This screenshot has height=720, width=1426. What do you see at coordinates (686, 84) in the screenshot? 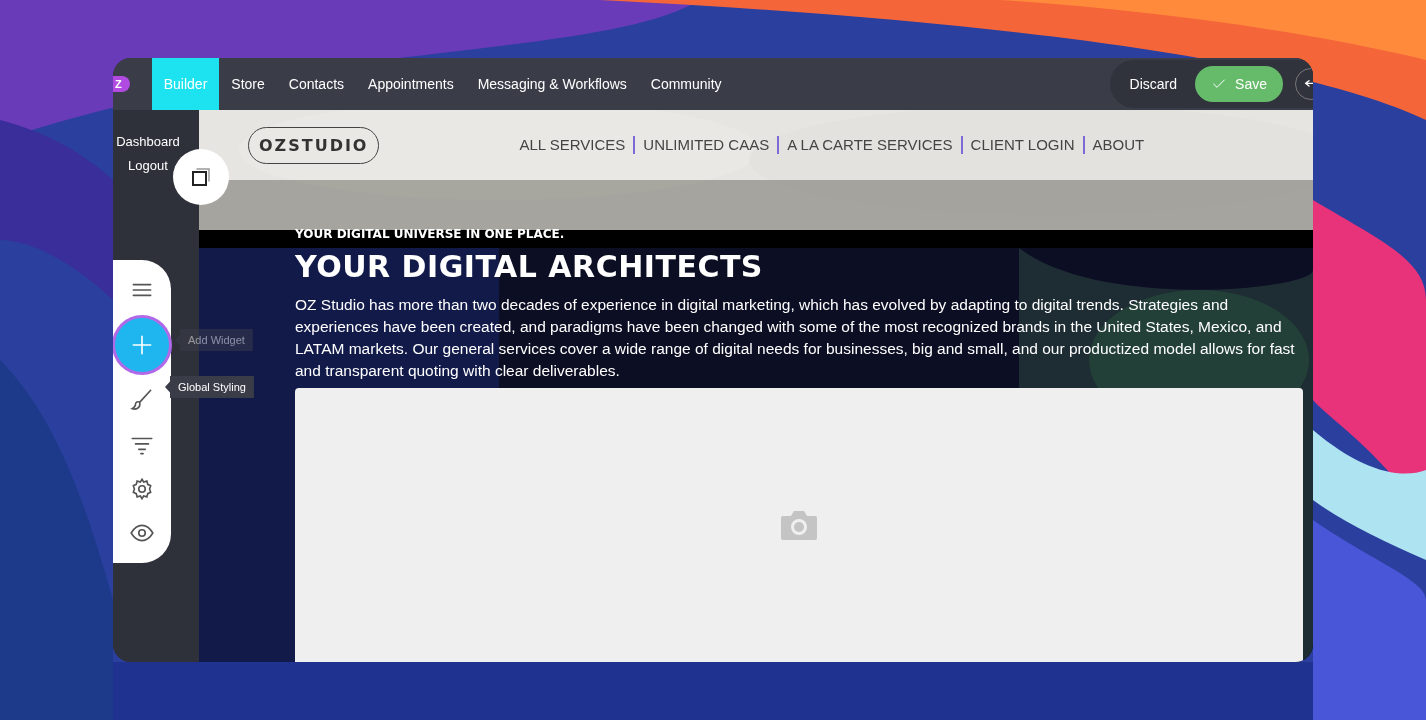
I see `nav-tab: Community` at bounding box center [686, 84].